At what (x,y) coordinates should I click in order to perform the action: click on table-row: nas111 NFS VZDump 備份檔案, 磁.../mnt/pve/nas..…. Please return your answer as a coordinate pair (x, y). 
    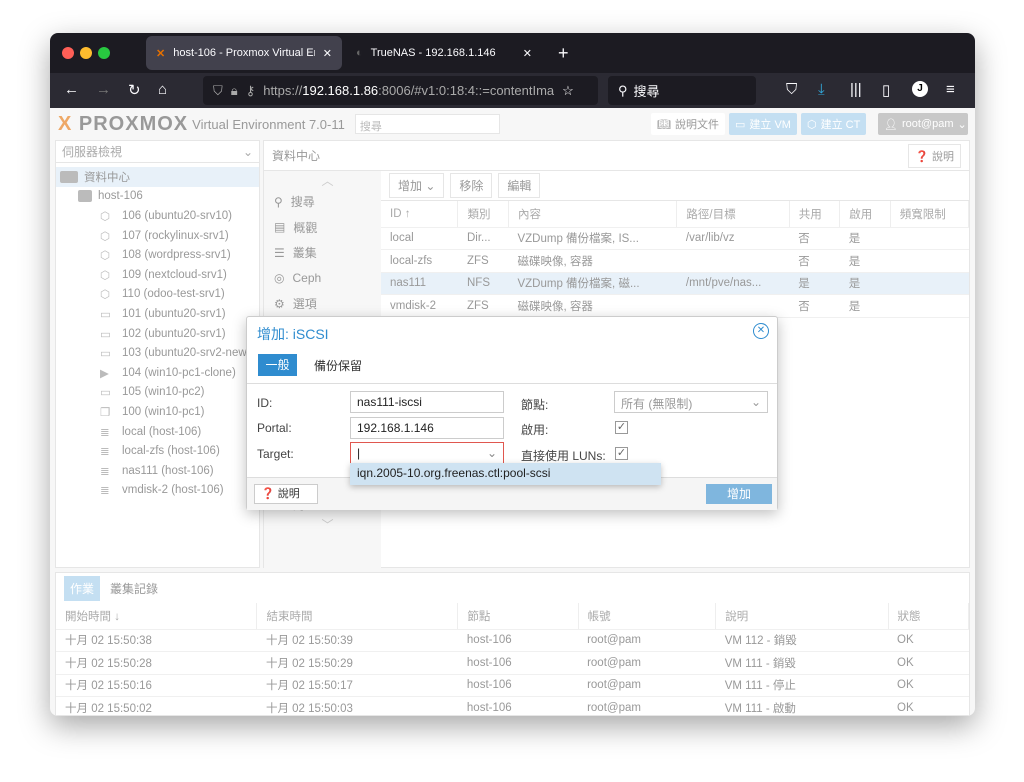
    Looking at the image, I should click on (675, 283).